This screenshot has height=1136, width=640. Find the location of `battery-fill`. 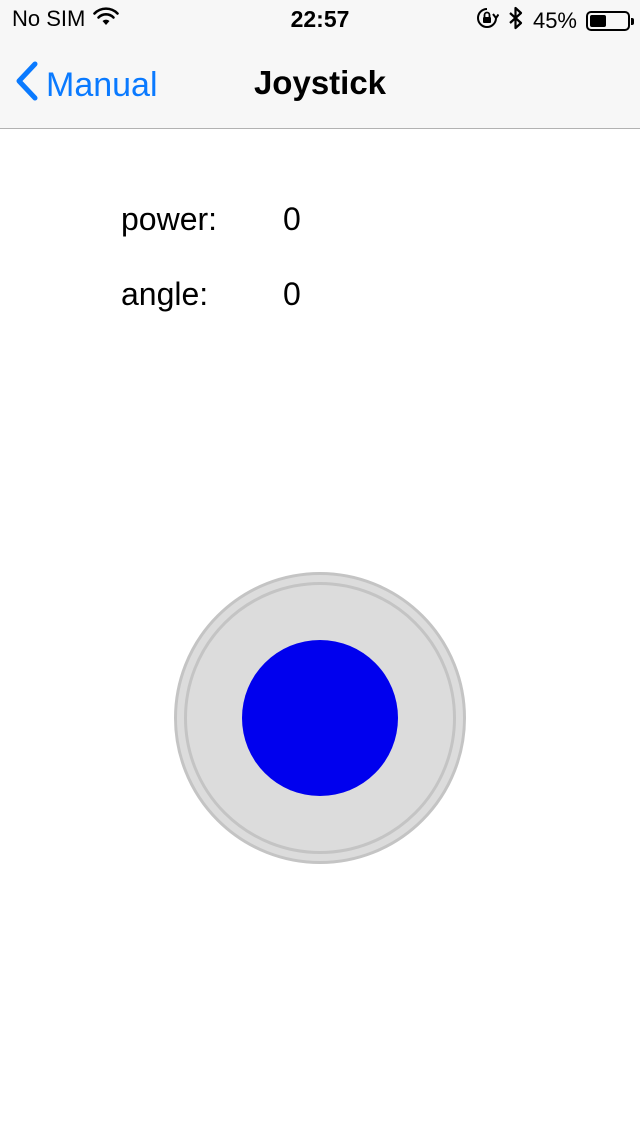

battery-fill is located at coordinates (598, 21).